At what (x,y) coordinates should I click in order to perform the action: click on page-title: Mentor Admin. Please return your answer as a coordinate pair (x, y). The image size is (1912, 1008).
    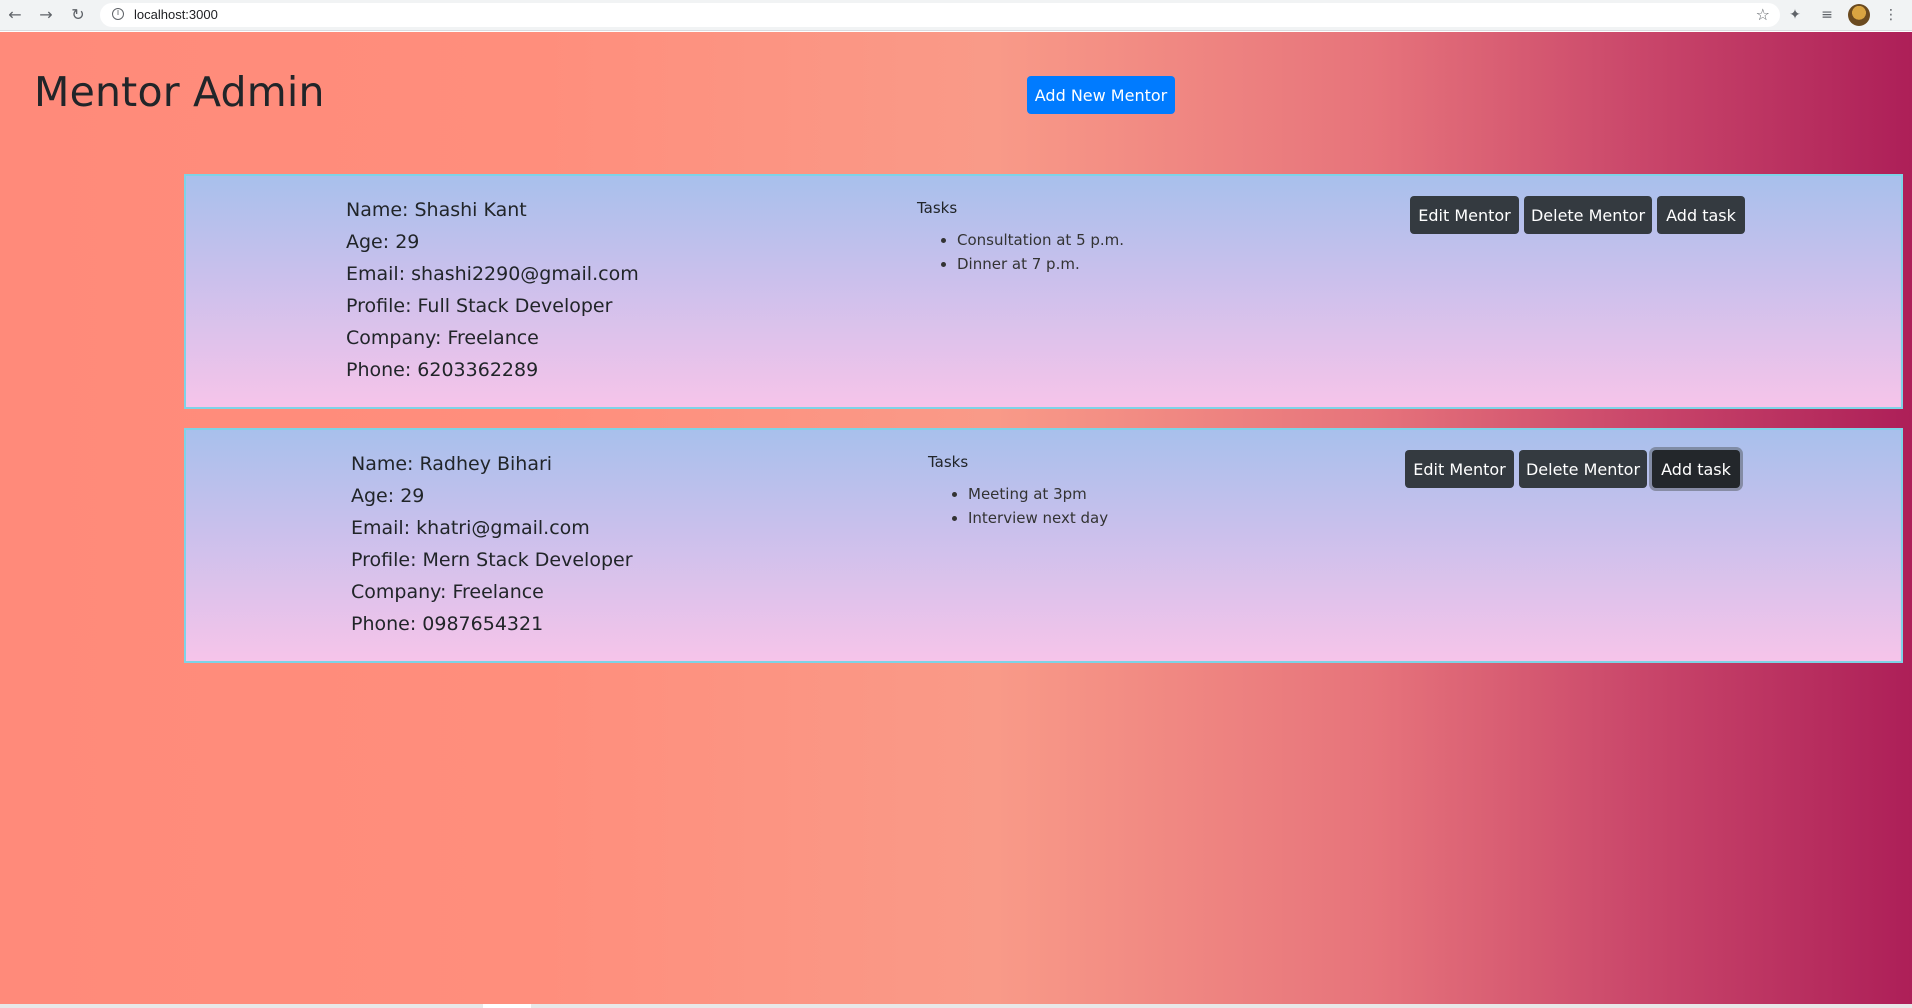
    Looking at the image, I should click on (179, 92).